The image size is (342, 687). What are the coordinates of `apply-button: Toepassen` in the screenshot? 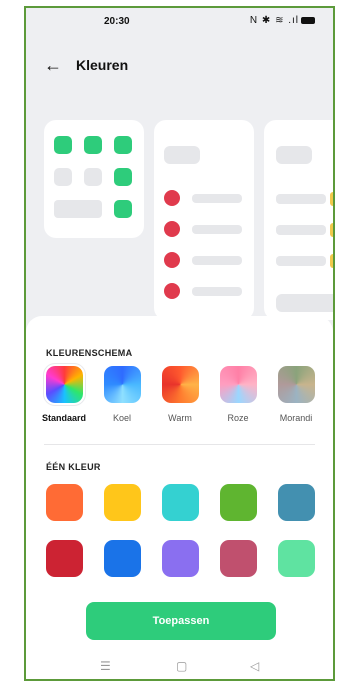 It's located at (181, 621).